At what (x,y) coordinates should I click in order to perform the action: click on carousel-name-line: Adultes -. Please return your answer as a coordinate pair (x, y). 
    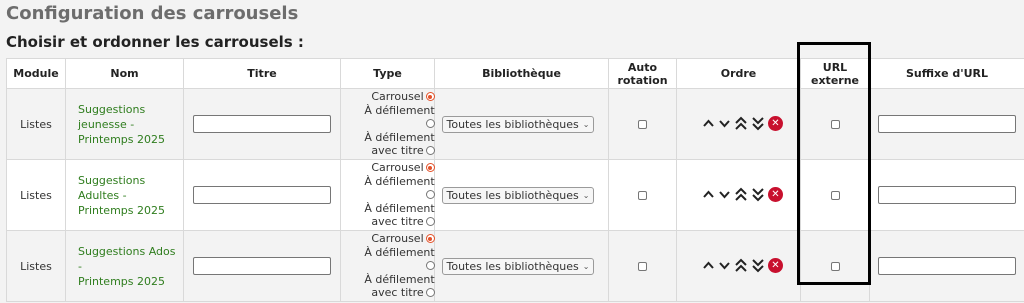
    Looking at the image, I should click on (102, 195).